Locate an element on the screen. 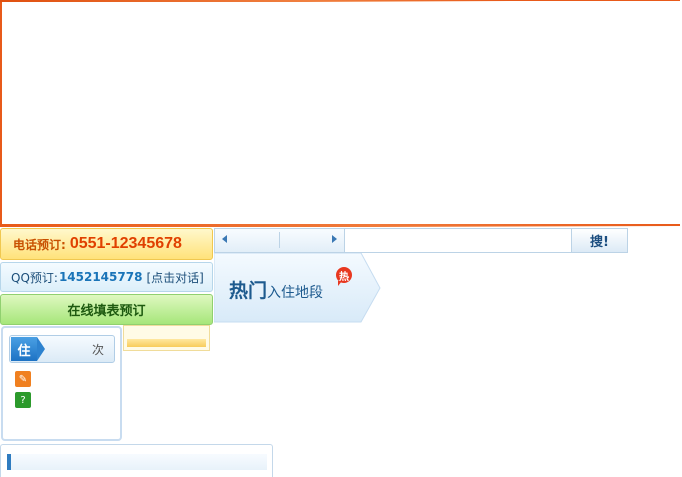 This screenshot has width=682, height=477. banner-bottom-border is located at coordinates (341, 225).